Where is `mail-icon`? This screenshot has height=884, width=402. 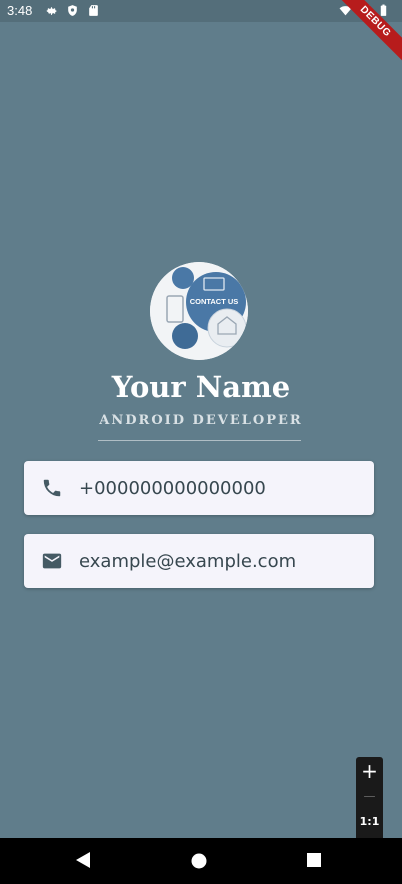 mail-icon is located at coordinates (52, 561).